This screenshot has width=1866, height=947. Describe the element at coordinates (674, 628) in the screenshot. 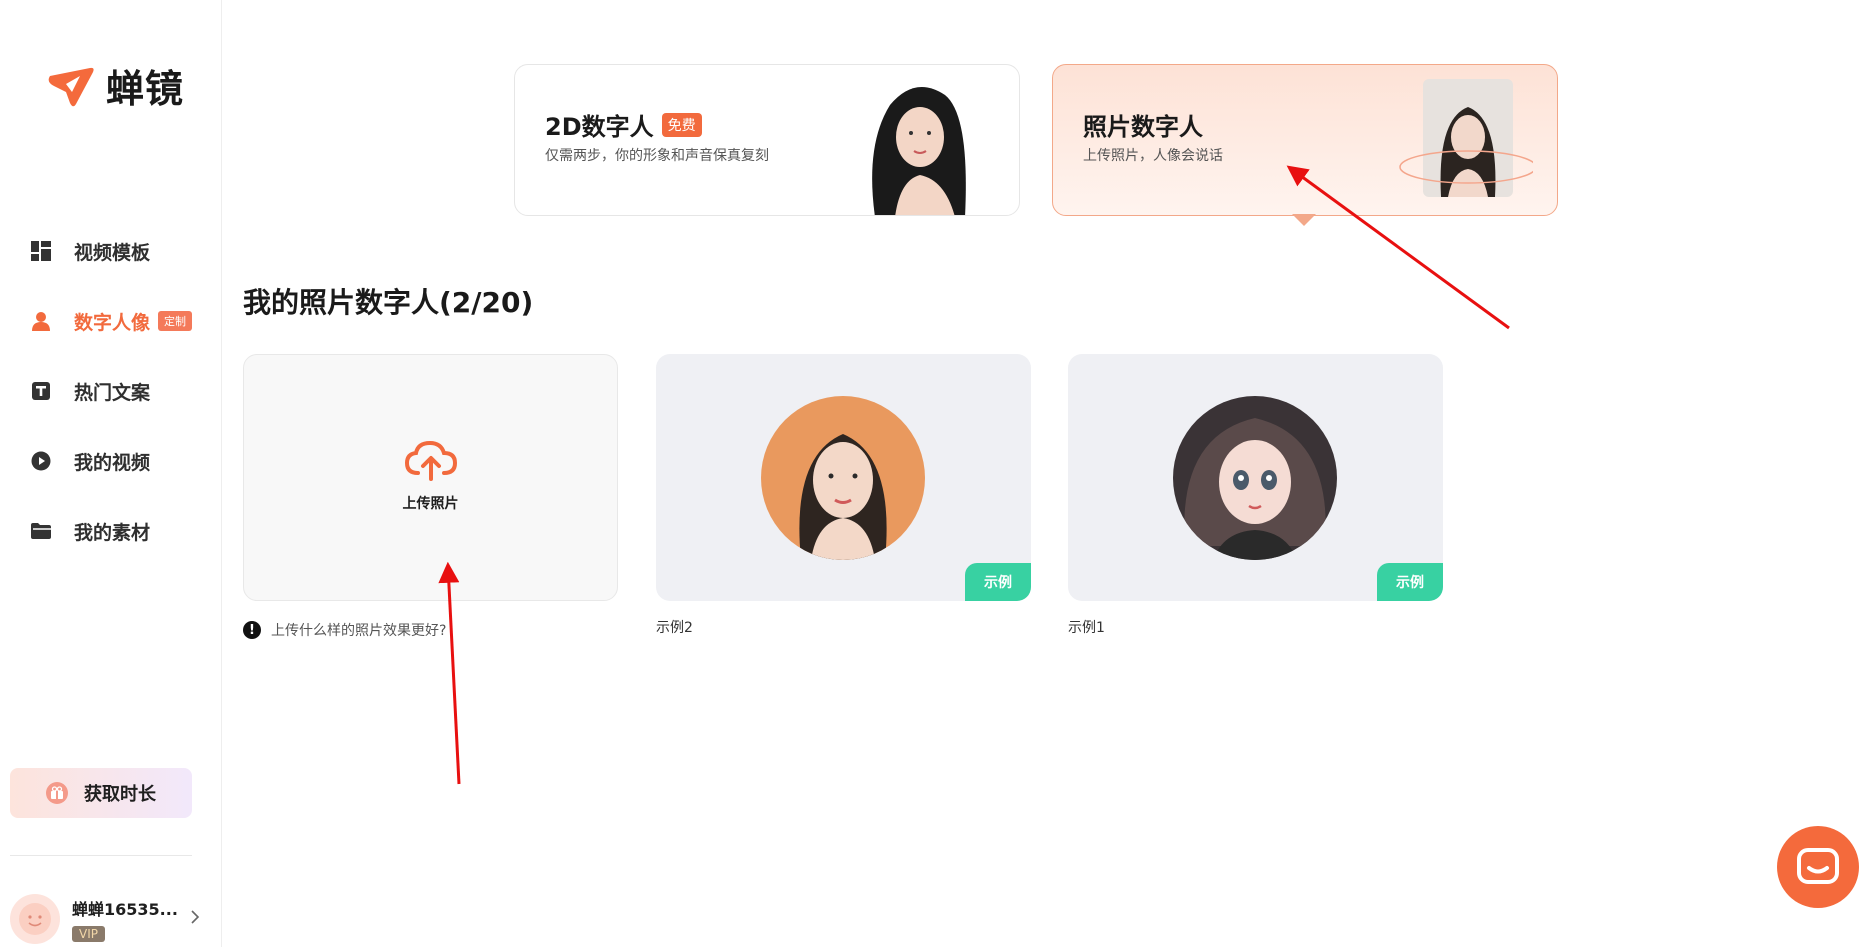

I see `example-caption: 示例2` at that location.